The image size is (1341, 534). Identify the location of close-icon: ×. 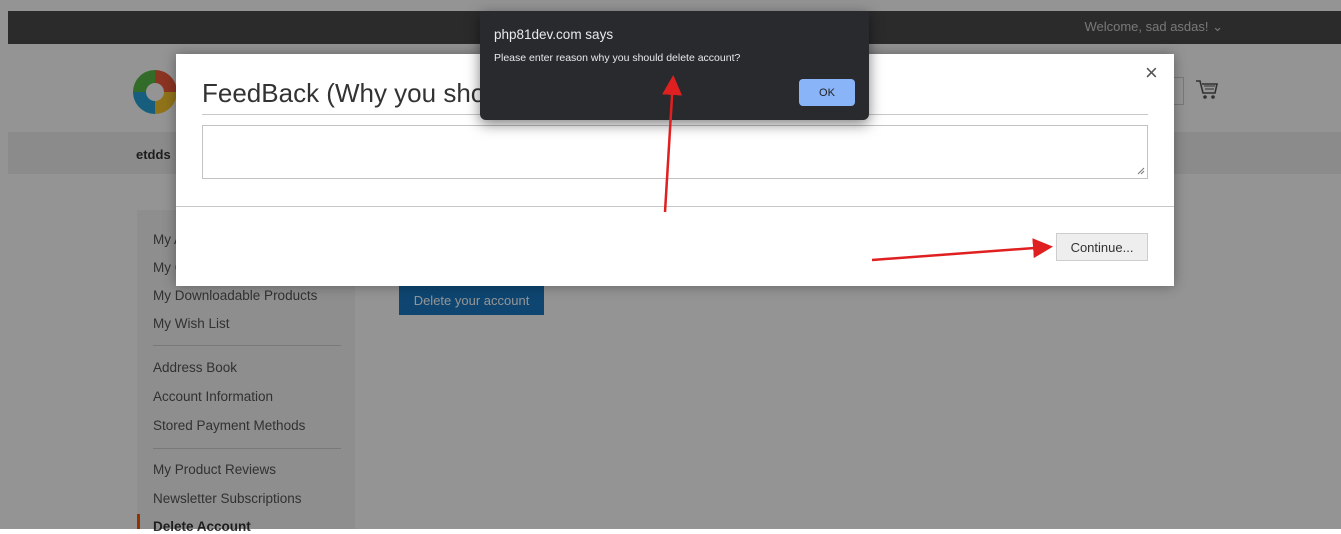
(1151, 73).